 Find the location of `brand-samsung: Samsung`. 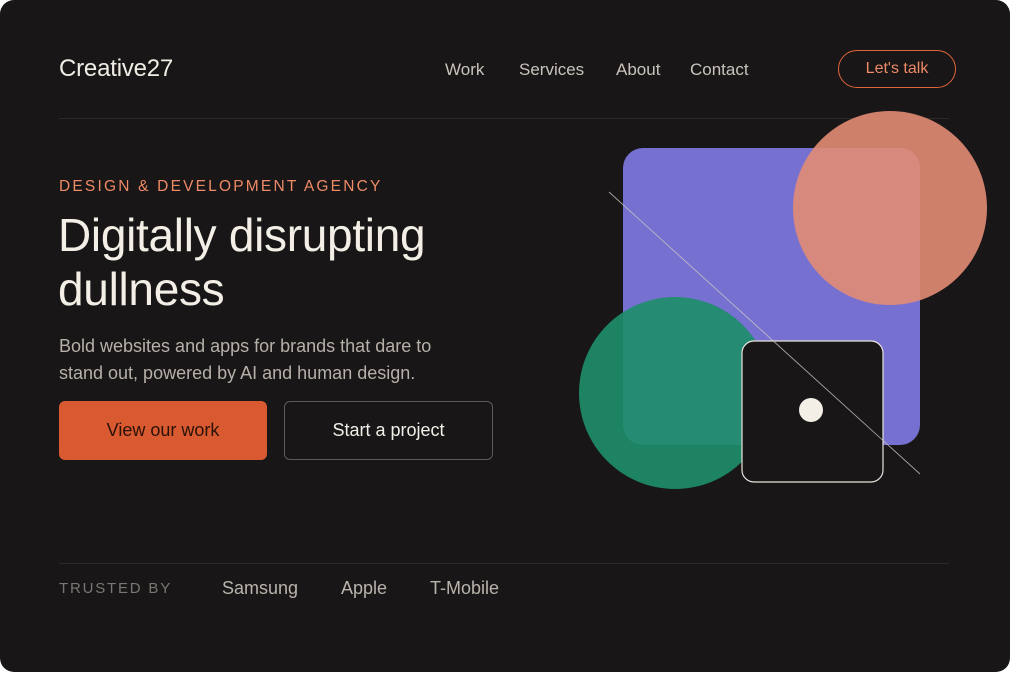

brand-samsung: Samsung is located at coordinates (260, 588).